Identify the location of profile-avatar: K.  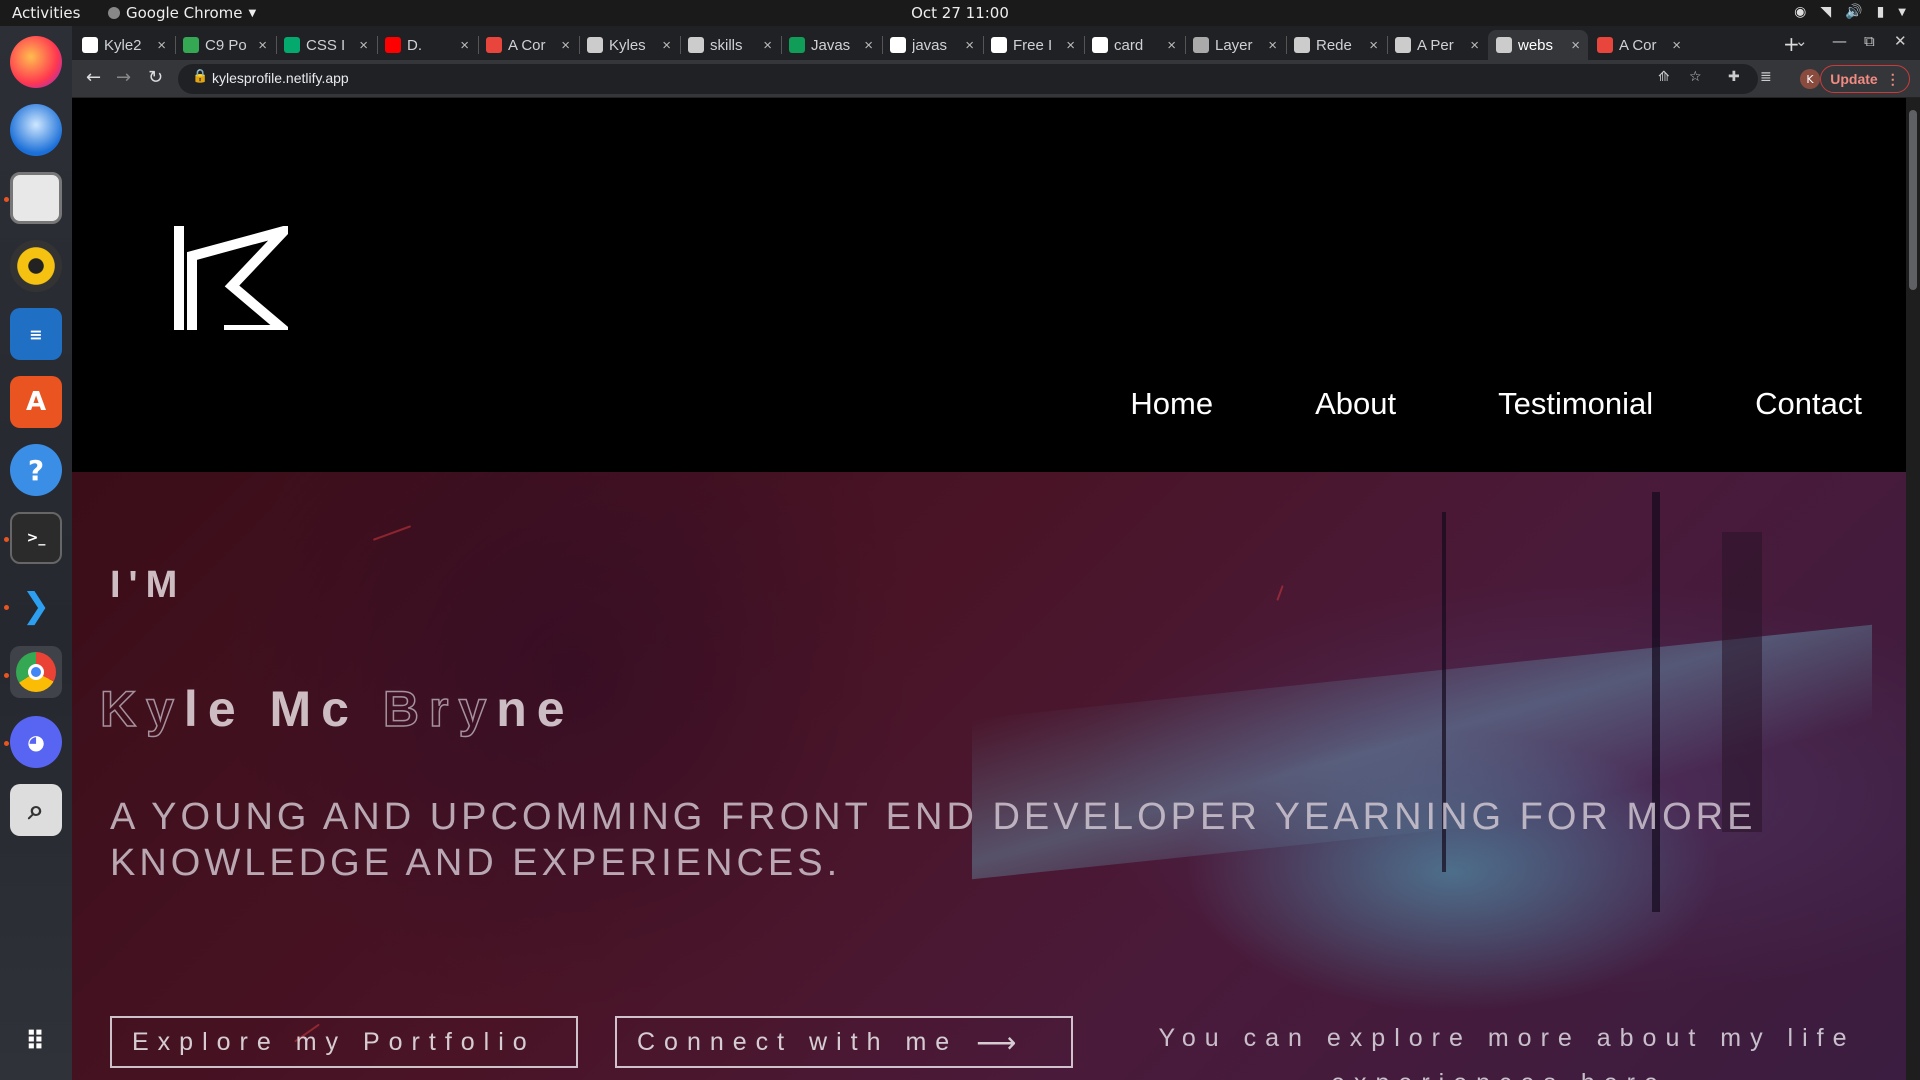
(1810, 79).